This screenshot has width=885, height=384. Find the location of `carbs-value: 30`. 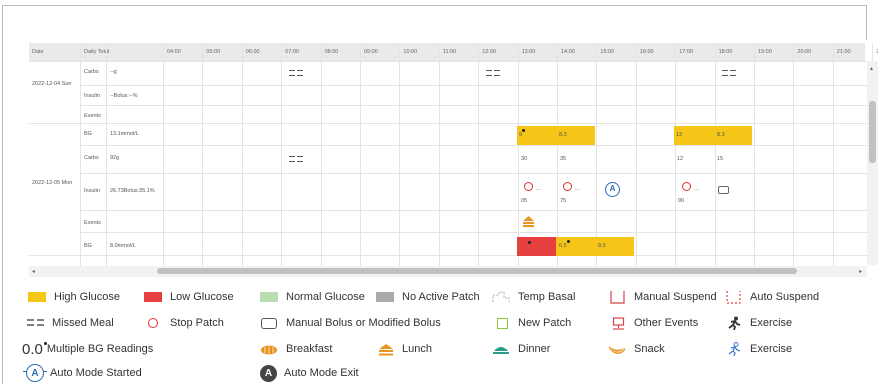

carbs-value: 30 is located at coordinates (524, 159).